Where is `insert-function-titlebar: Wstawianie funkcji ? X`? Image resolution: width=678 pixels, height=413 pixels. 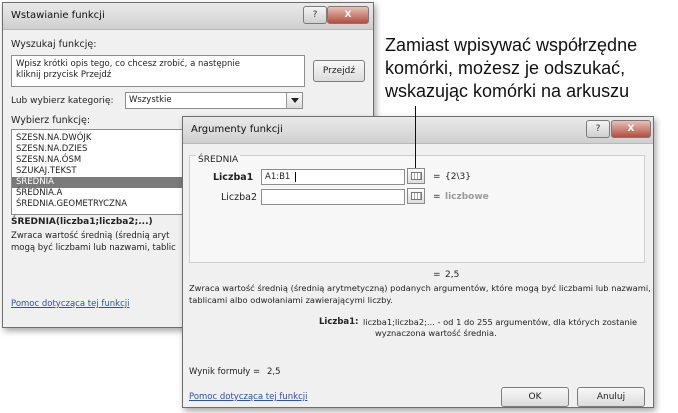
insert-function-titlebar: Wstawianie funkcji ? X is located at coordinates (188, 16).